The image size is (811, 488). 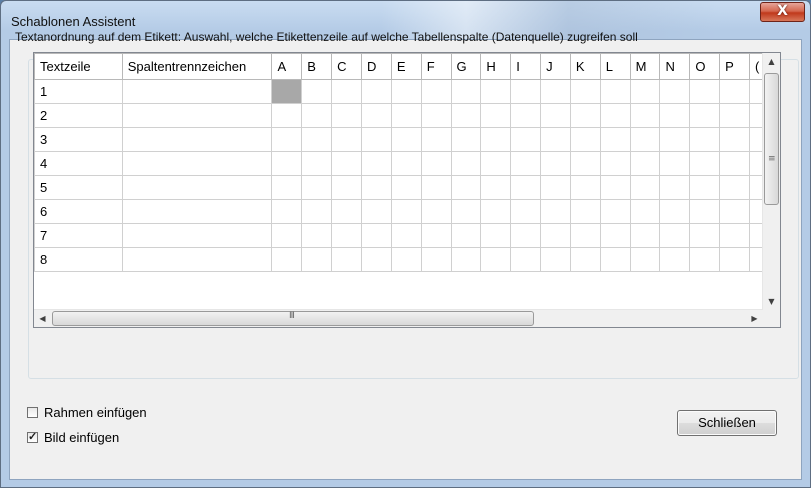 I want to click on down-arrow-icon: ▼, so click(x=771, y=301).